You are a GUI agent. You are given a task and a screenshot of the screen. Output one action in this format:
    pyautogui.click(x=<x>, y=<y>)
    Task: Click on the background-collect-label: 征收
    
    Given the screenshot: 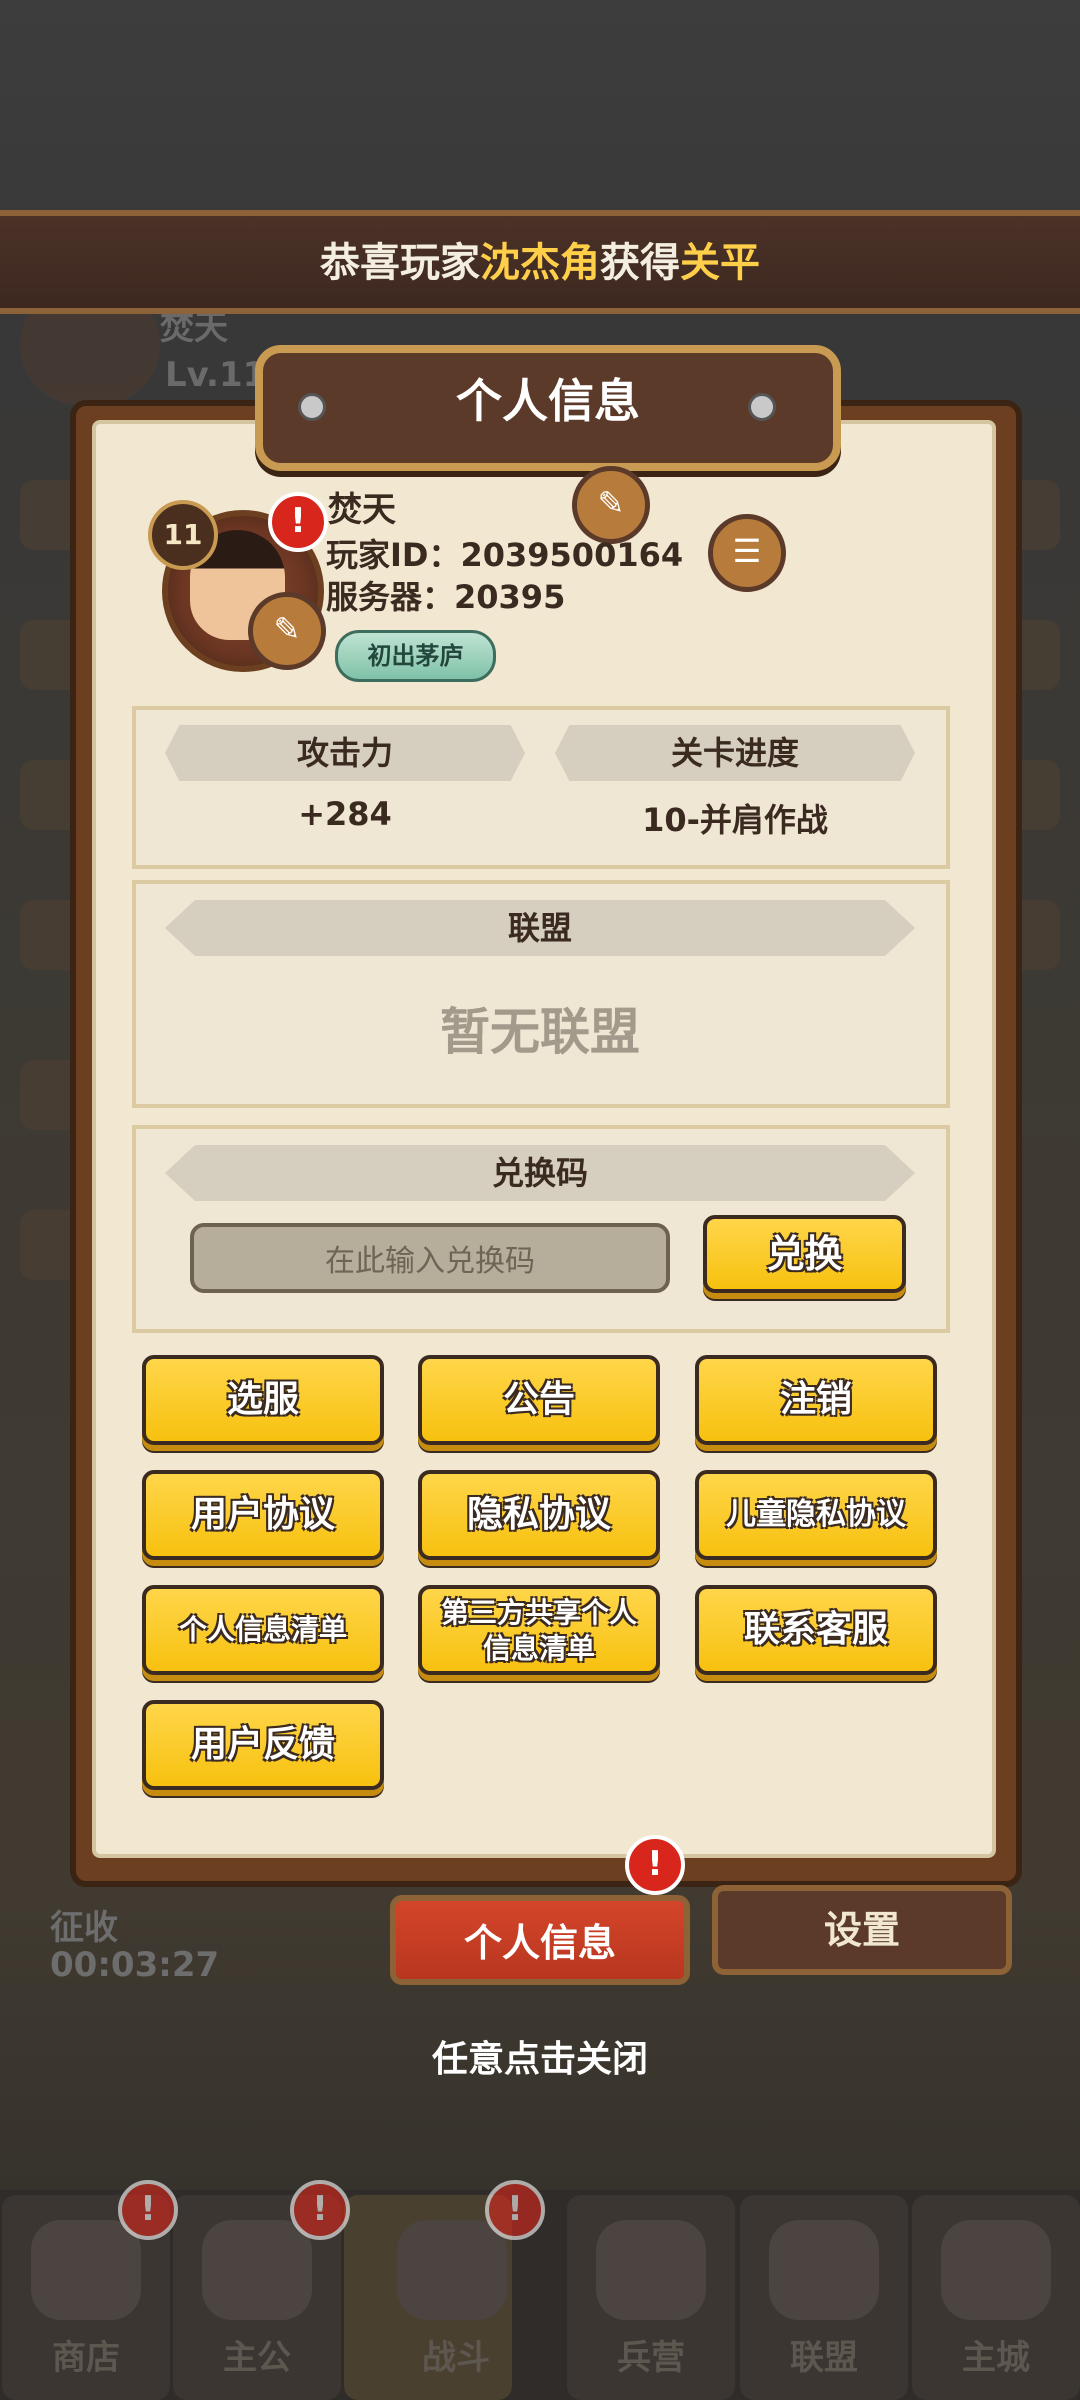 What is the action you would take?
    pyautogui.click(x=84, y=1928)
    